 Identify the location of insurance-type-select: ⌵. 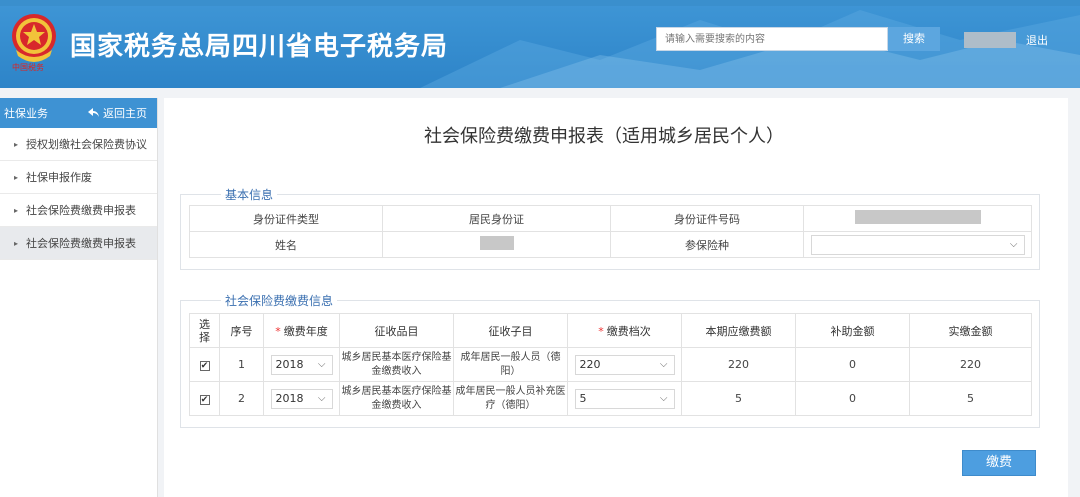
(917, 244).